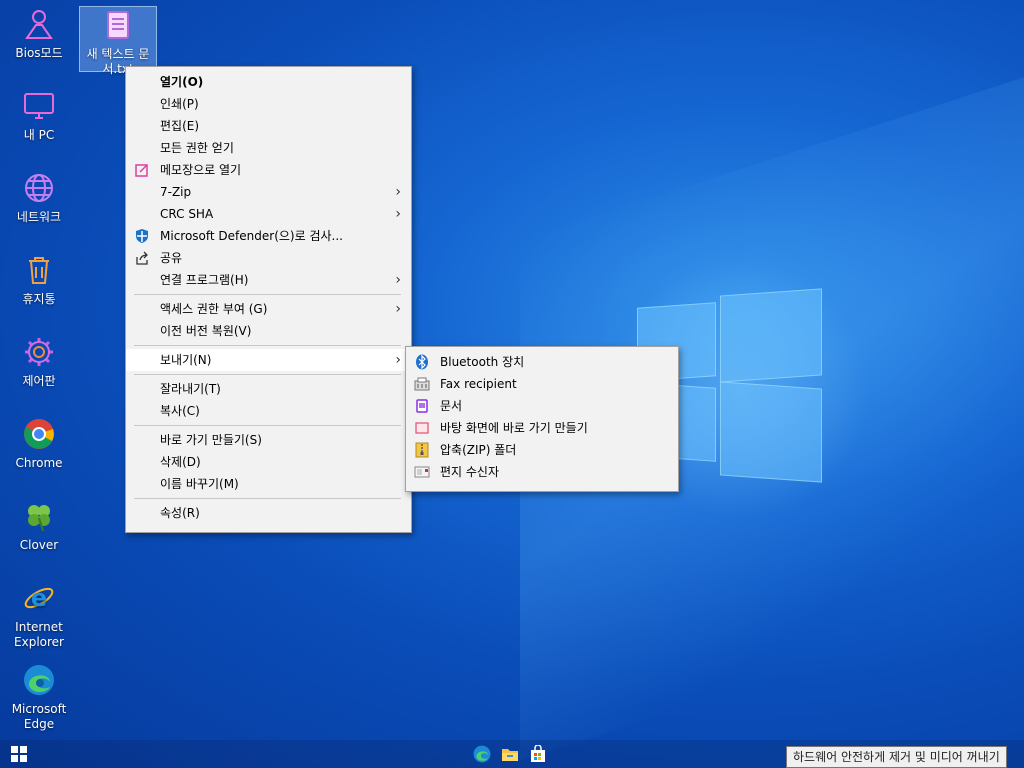 Image resolution: width=1024 pixels, height=768 pixels. Describe the element at coordinates (176, 192) in the screenshot. I see `menu-item-label: 7-Zip` at that location.